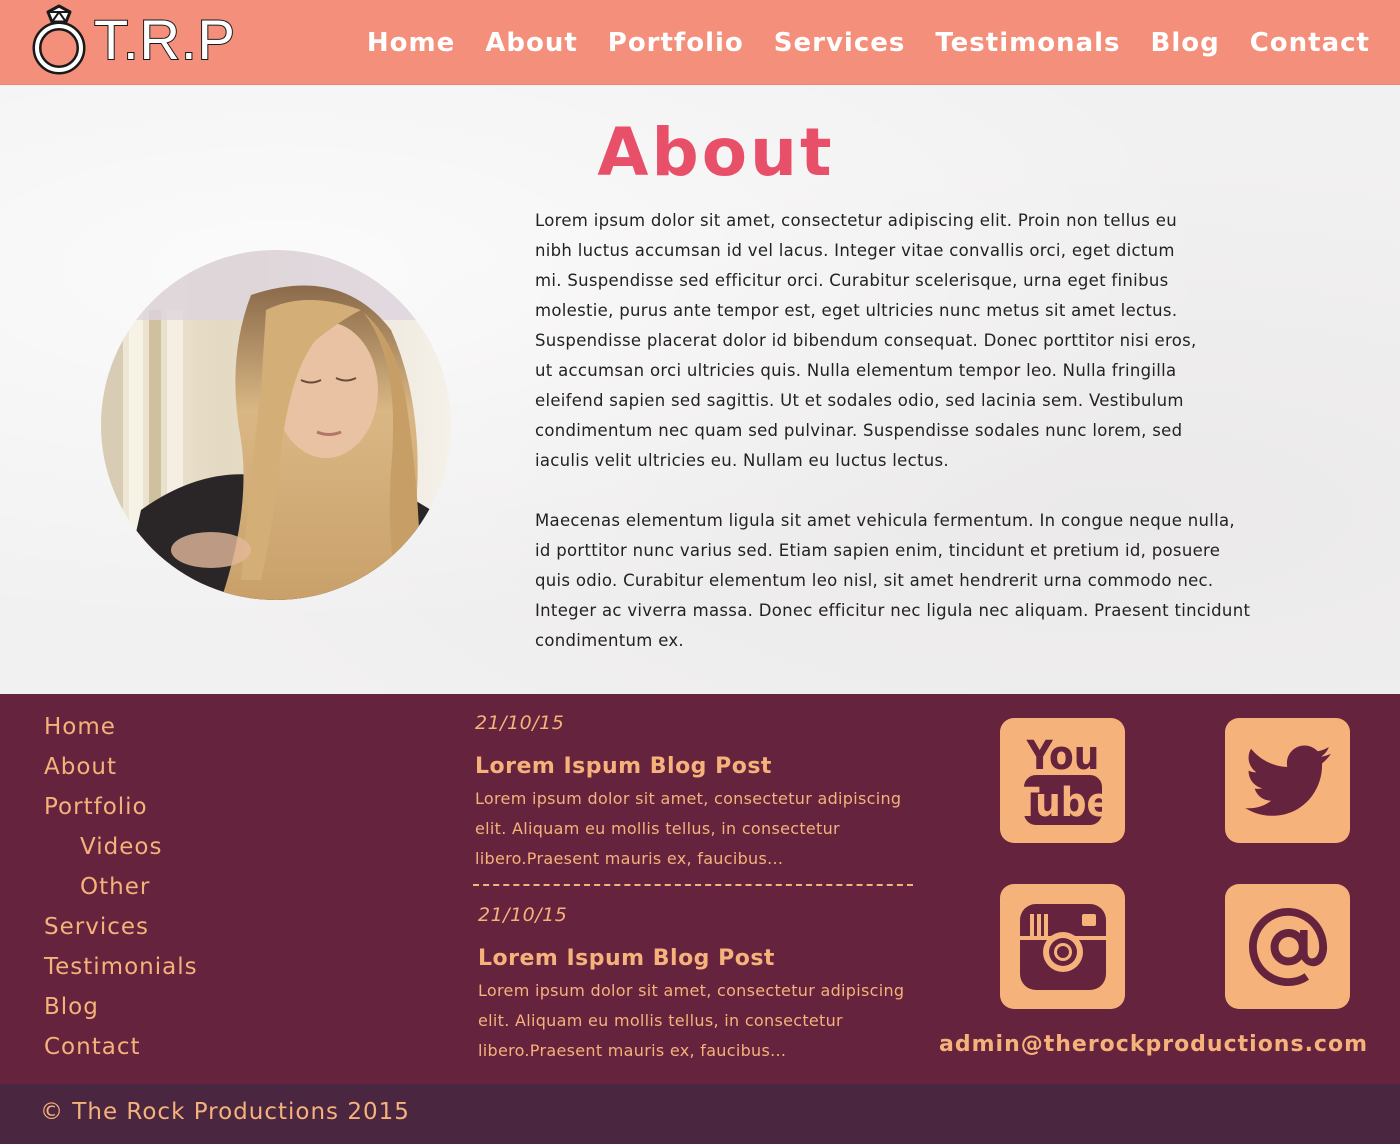  I want to click on footer-nav-videos: Videos, so click(121, 850).